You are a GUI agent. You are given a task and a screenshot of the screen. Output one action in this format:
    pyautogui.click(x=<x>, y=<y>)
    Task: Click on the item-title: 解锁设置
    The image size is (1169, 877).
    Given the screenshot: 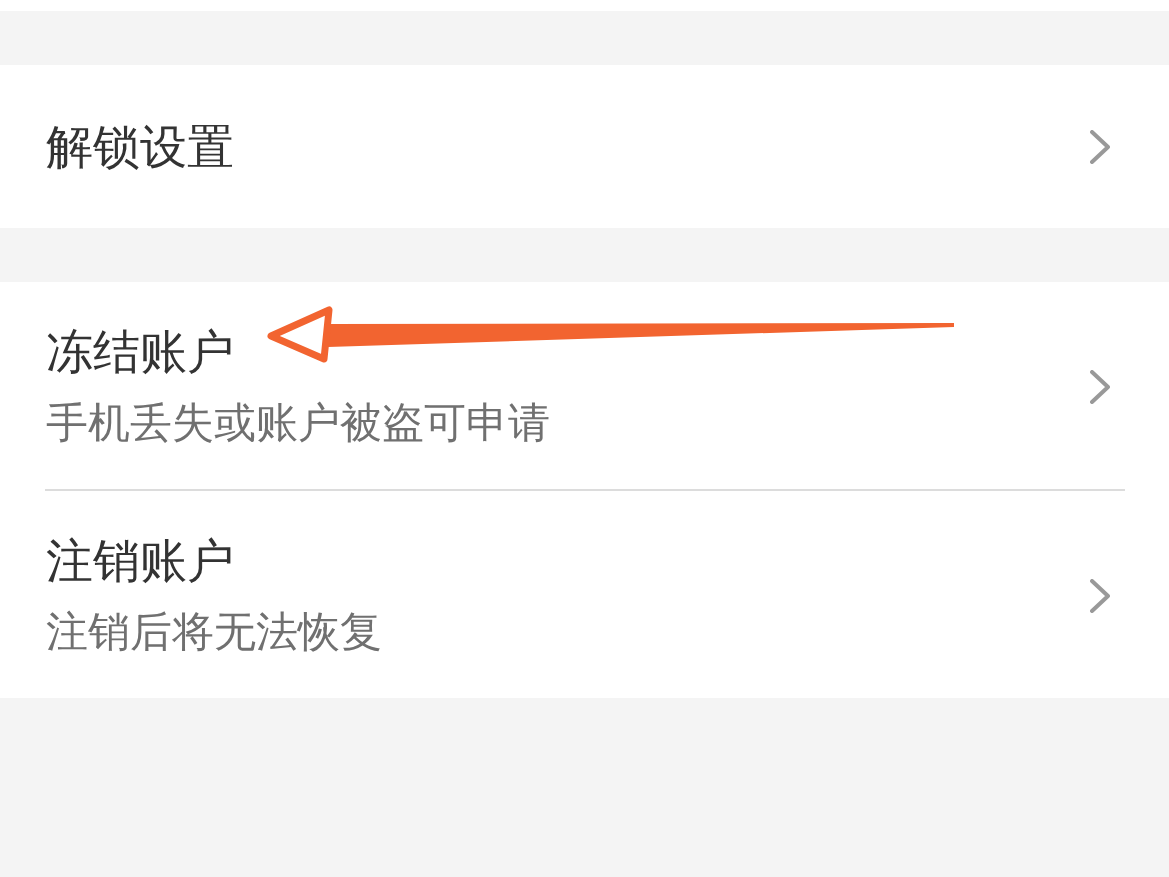 What is the action you would take?
    pyautogui.click(x=140, y=146)
    